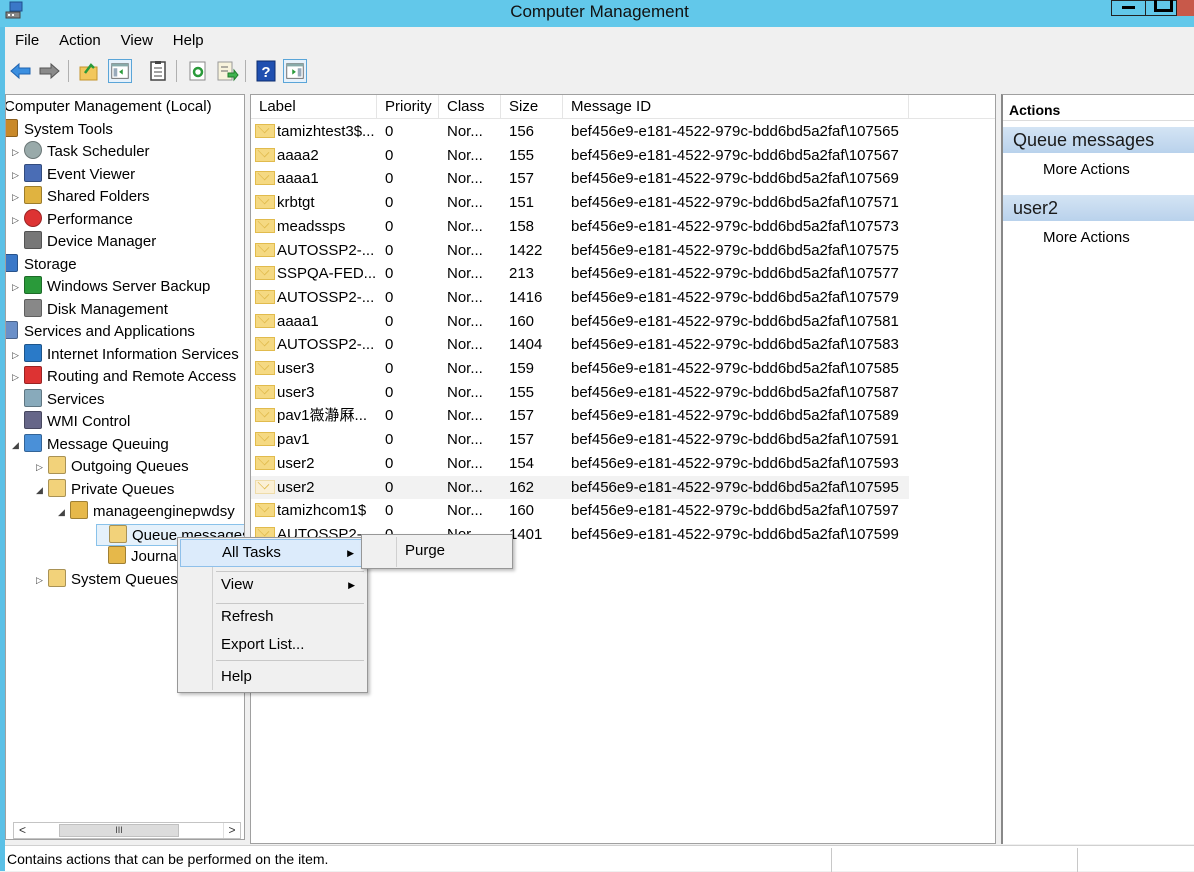 The width and height of the screenshot is (1194, 872). Describe the element at coordinates (952, 107) in the screenshot. I see `column-header-empty` at that location.